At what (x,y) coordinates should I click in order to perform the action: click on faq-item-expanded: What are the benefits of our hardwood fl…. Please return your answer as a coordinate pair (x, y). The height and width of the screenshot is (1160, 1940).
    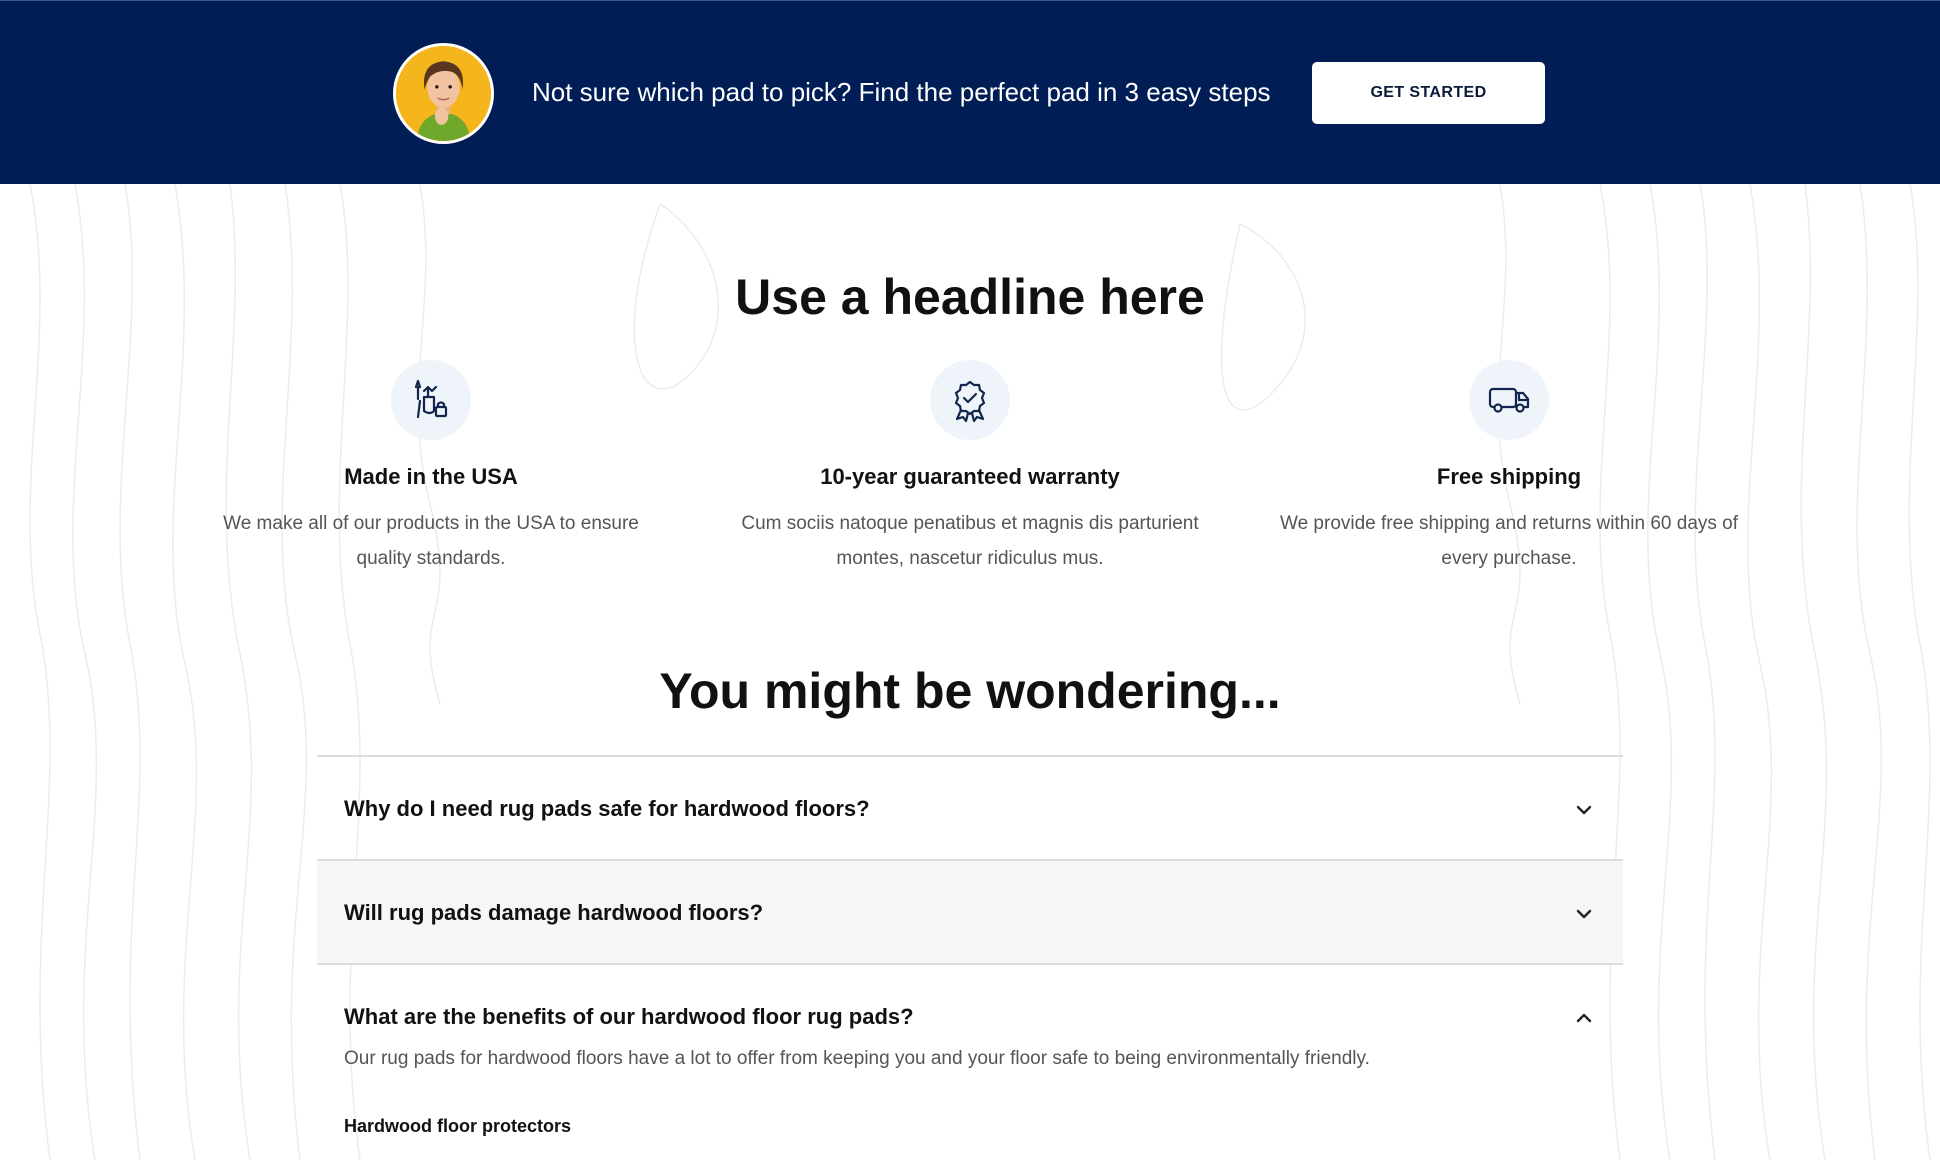
    Looking at the image, I should click on (970, 1051).